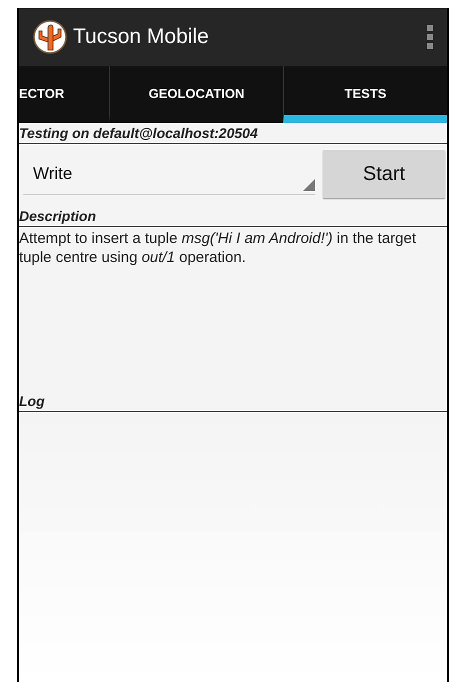 This screenshot has height=682, width=457. Describe the element at coordinates (309, 184) in the screenshot. I see `dropdown-corner-icon` at that location.